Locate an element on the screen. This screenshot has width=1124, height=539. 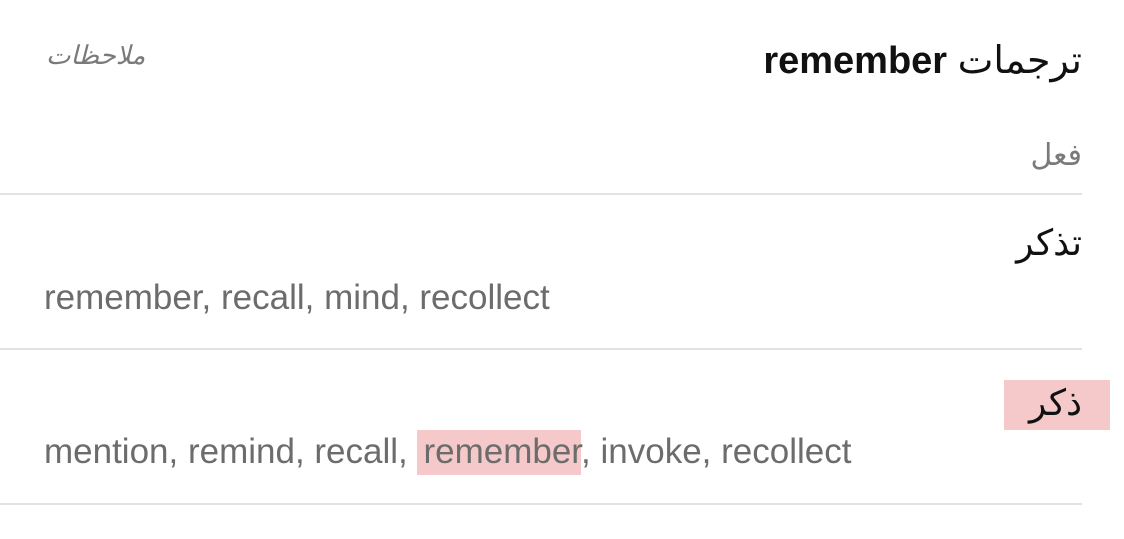
title-prefix: ترجمات is located at coordinates (1019, 61).